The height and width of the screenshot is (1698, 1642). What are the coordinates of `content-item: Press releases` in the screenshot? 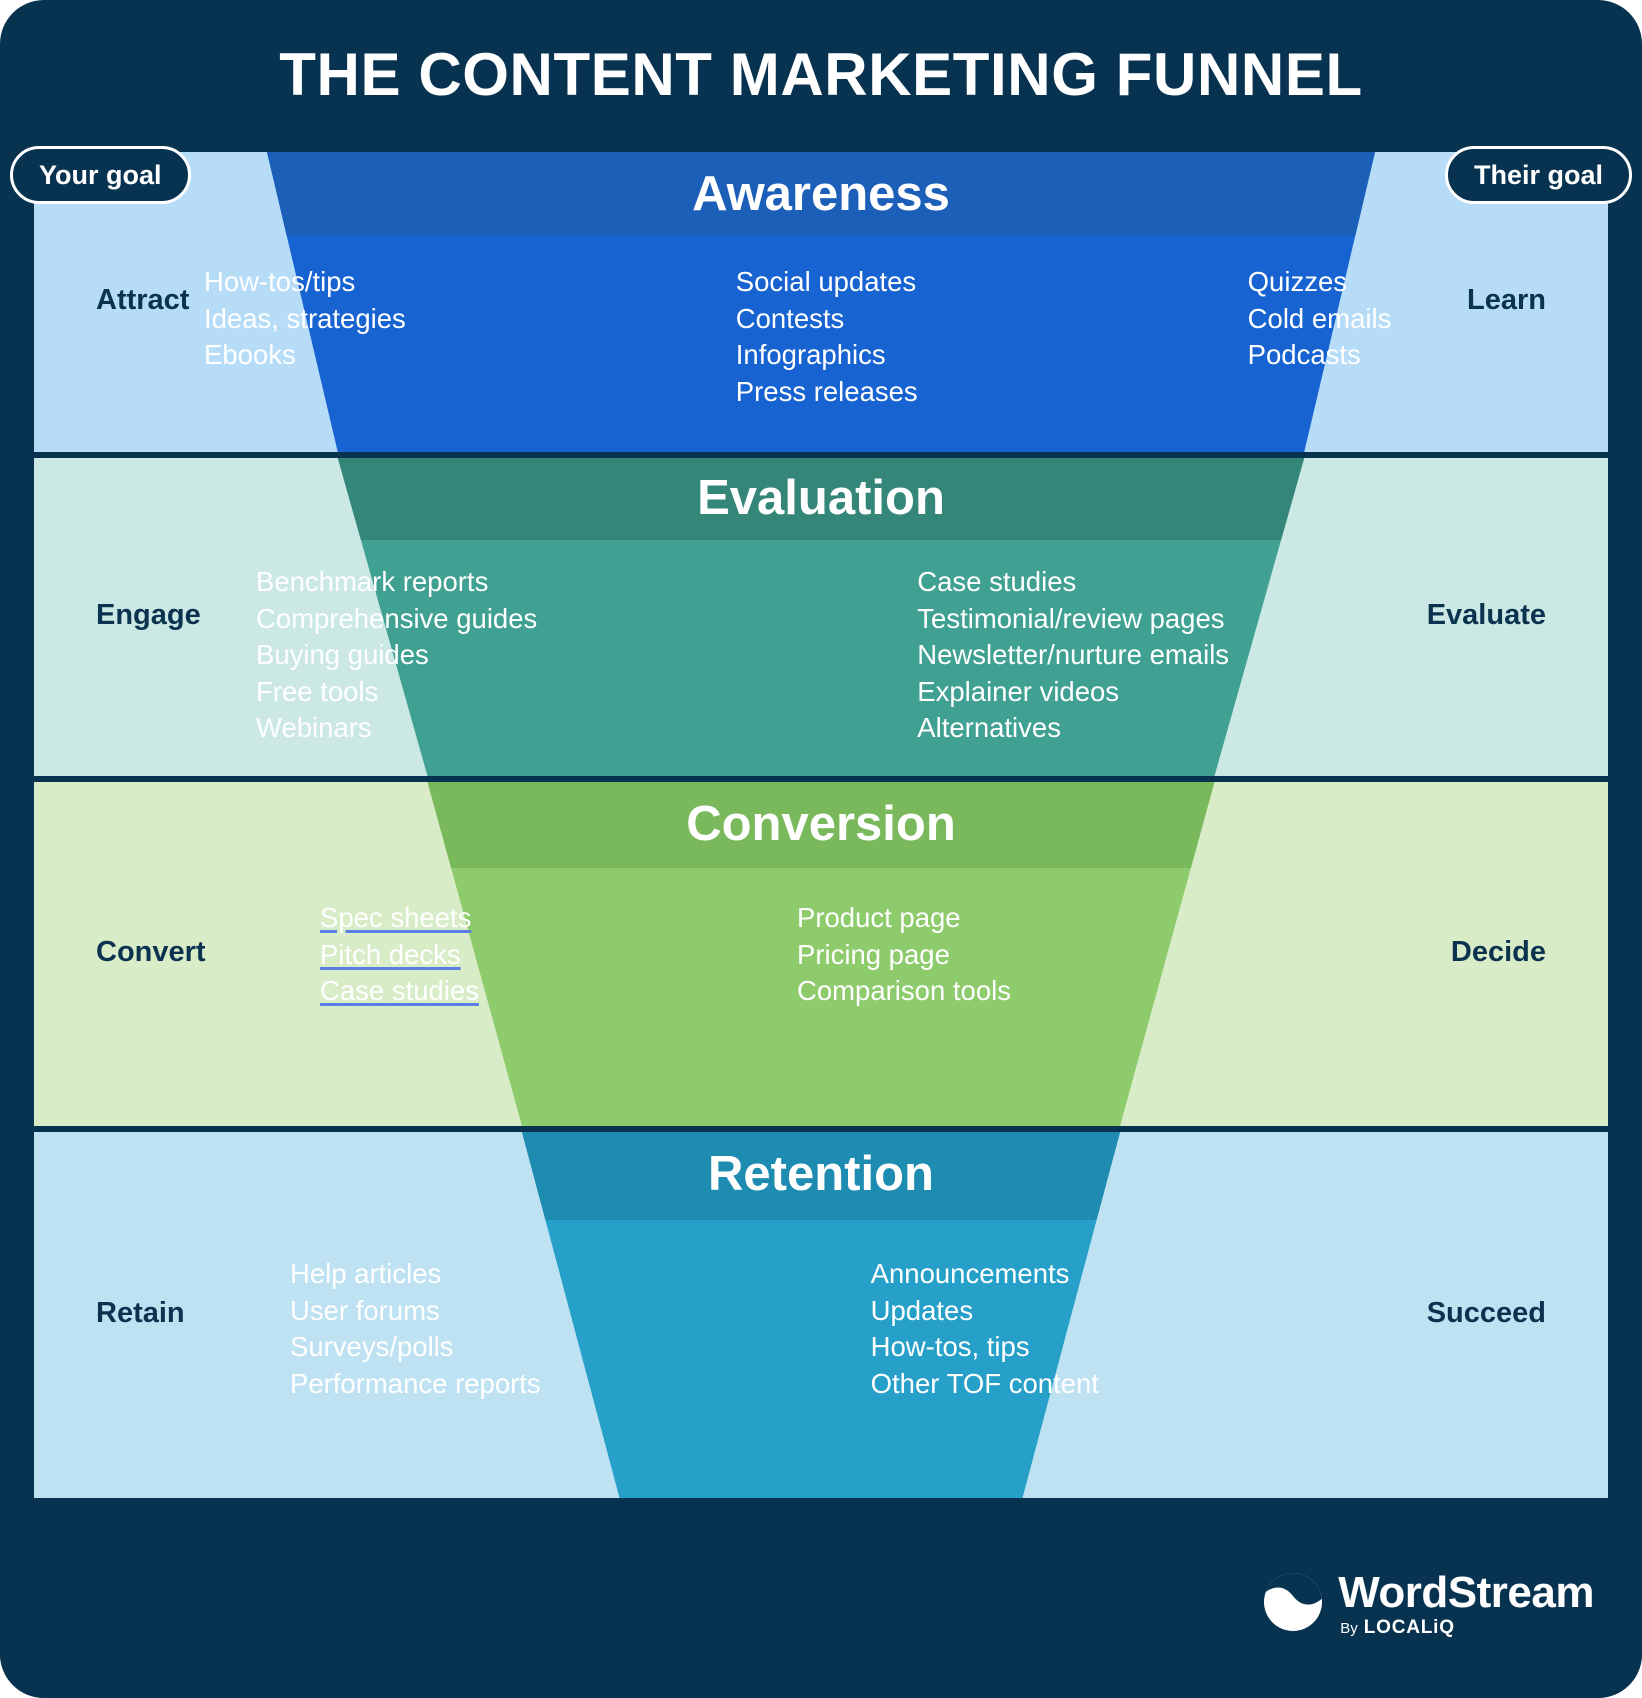 It's located at (826, 391).